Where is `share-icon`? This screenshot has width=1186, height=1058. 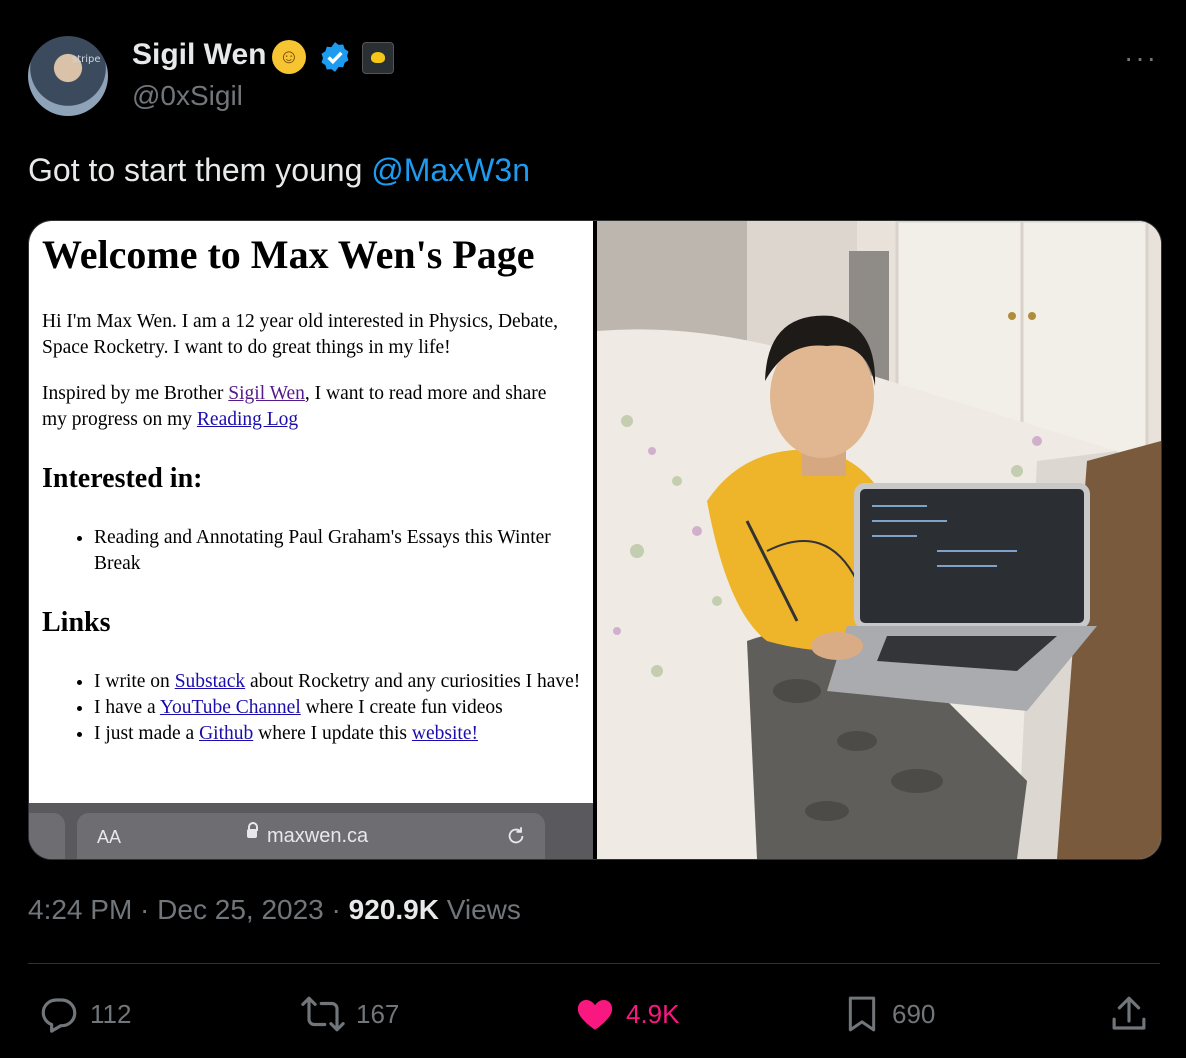
share-icon is located at coordinates (1129, 1013).